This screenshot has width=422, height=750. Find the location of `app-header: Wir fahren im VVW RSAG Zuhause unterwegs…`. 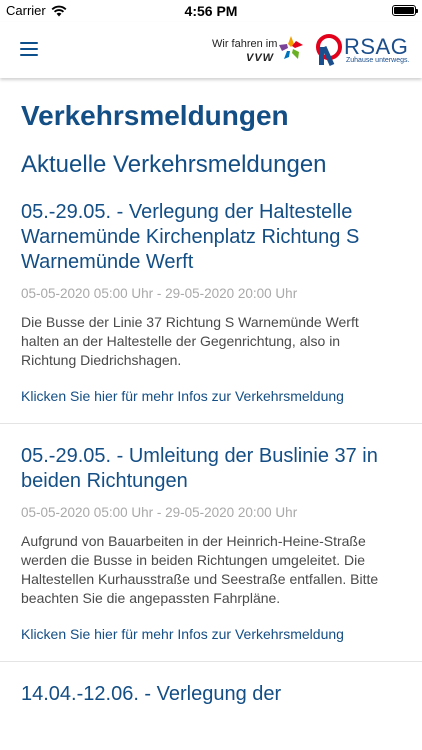

app-header: Wir fahren im VVW RSAG Zuhause unterwegs… is located at coordinates (211, 50).